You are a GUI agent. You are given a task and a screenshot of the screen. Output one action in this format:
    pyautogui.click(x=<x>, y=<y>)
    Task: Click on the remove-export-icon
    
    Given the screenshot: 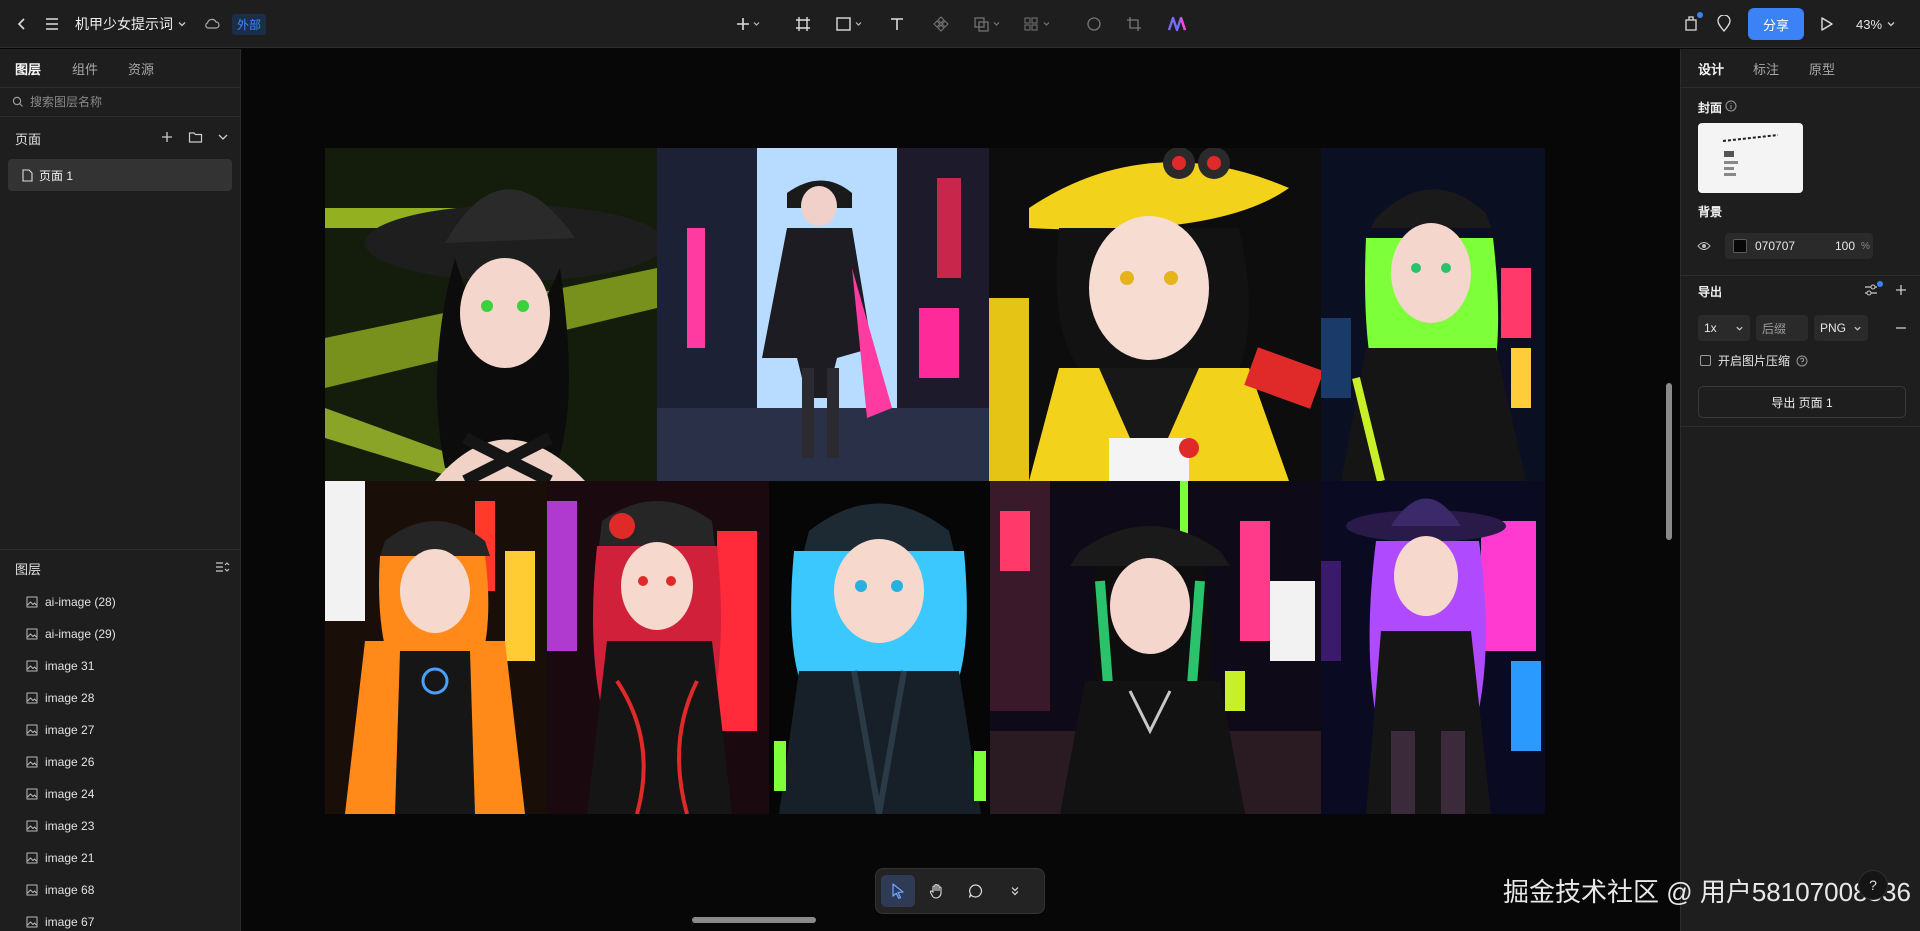 What is the action you would take?
    pyautogui.click(x=1901, y=329)
    